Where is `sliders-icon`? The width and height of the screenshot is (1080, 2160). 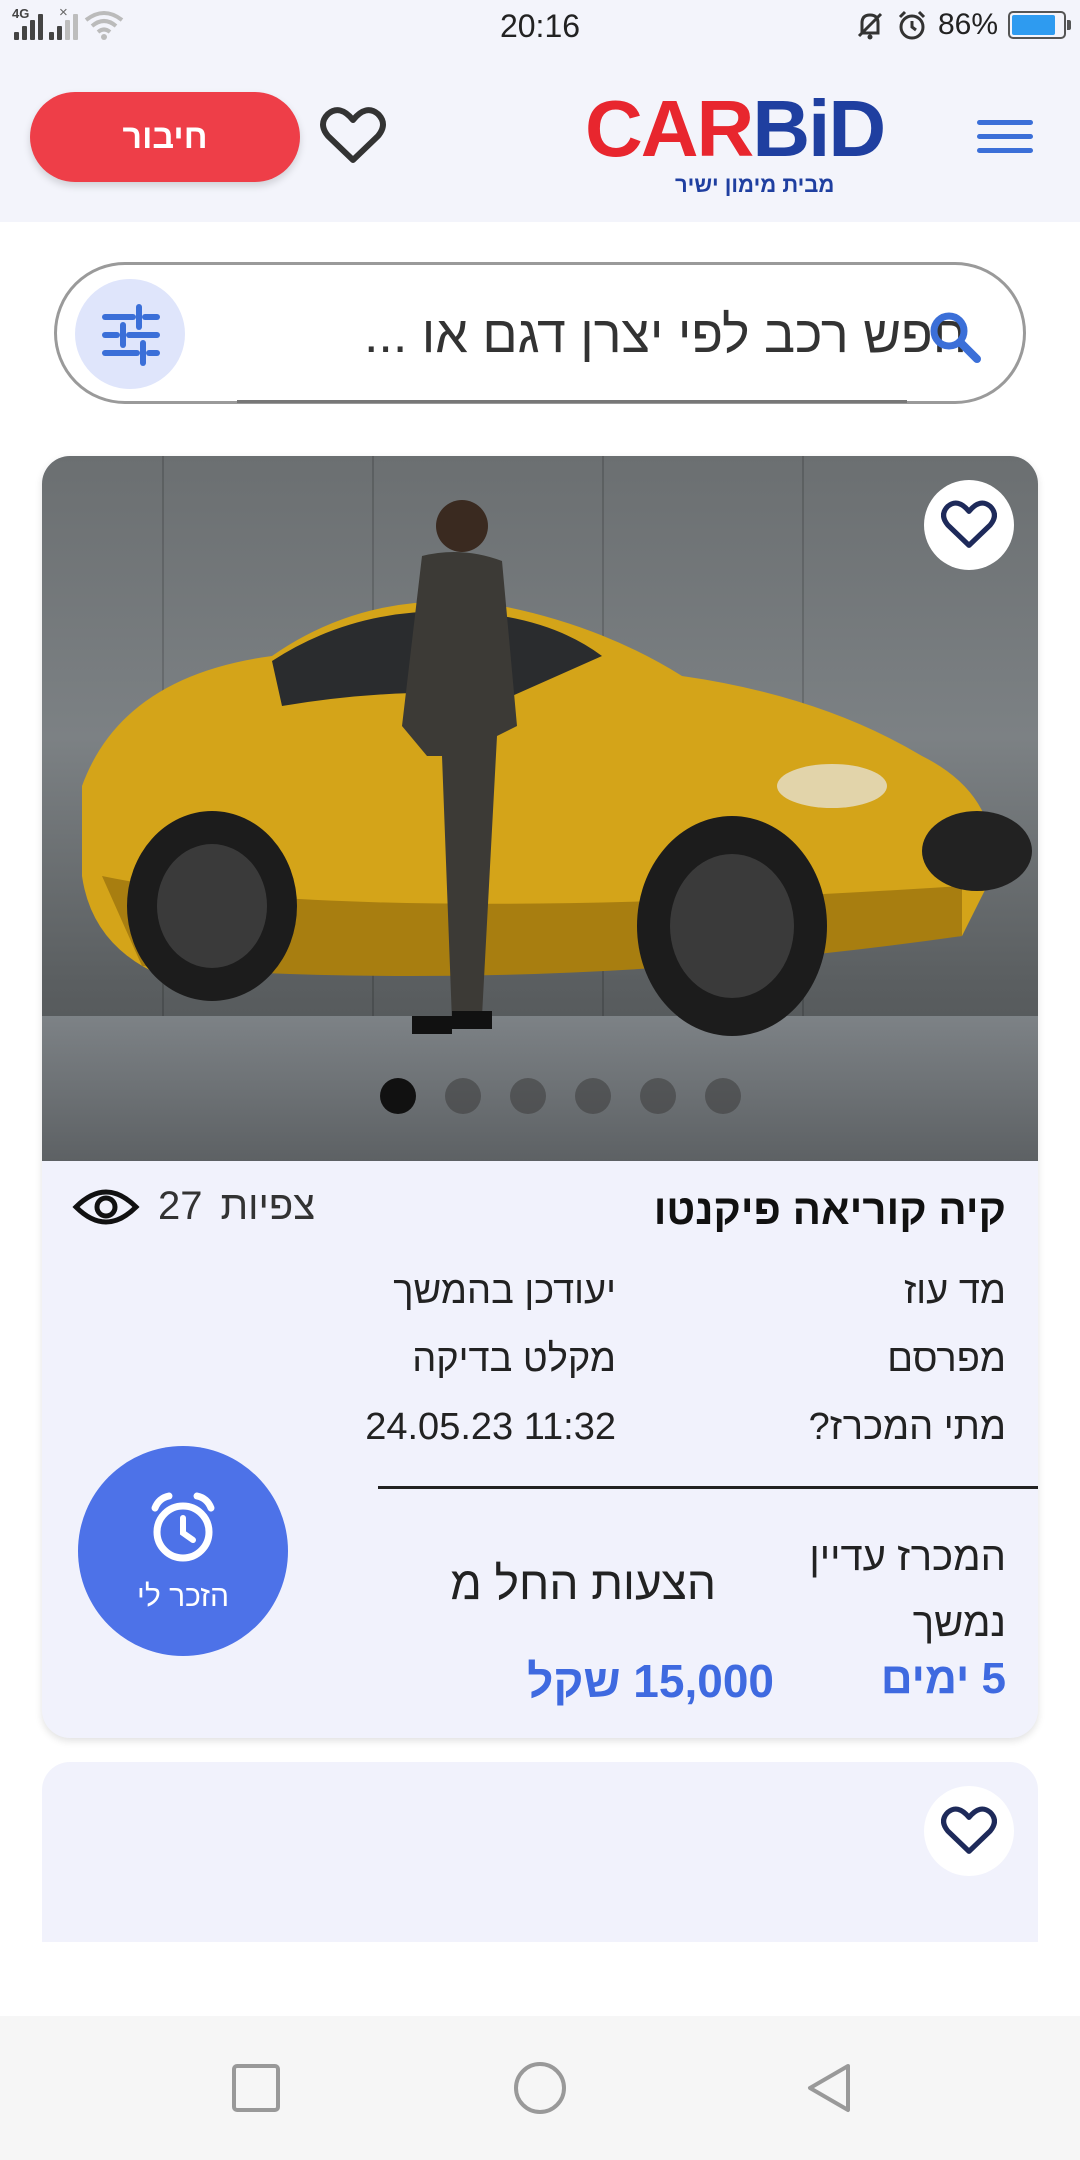 sliders-icon is located at coordinates (131, 335).